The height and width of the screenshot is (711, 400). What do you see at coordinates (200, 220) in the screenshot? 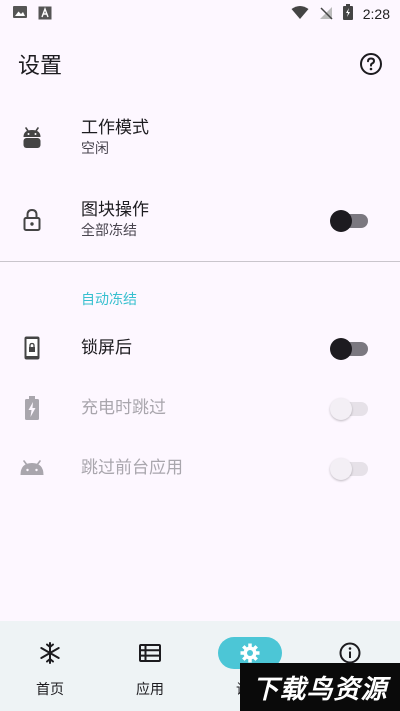
I see `setting-tile-action: 图块操作 全部冻结` at bounding box center [200, 220].